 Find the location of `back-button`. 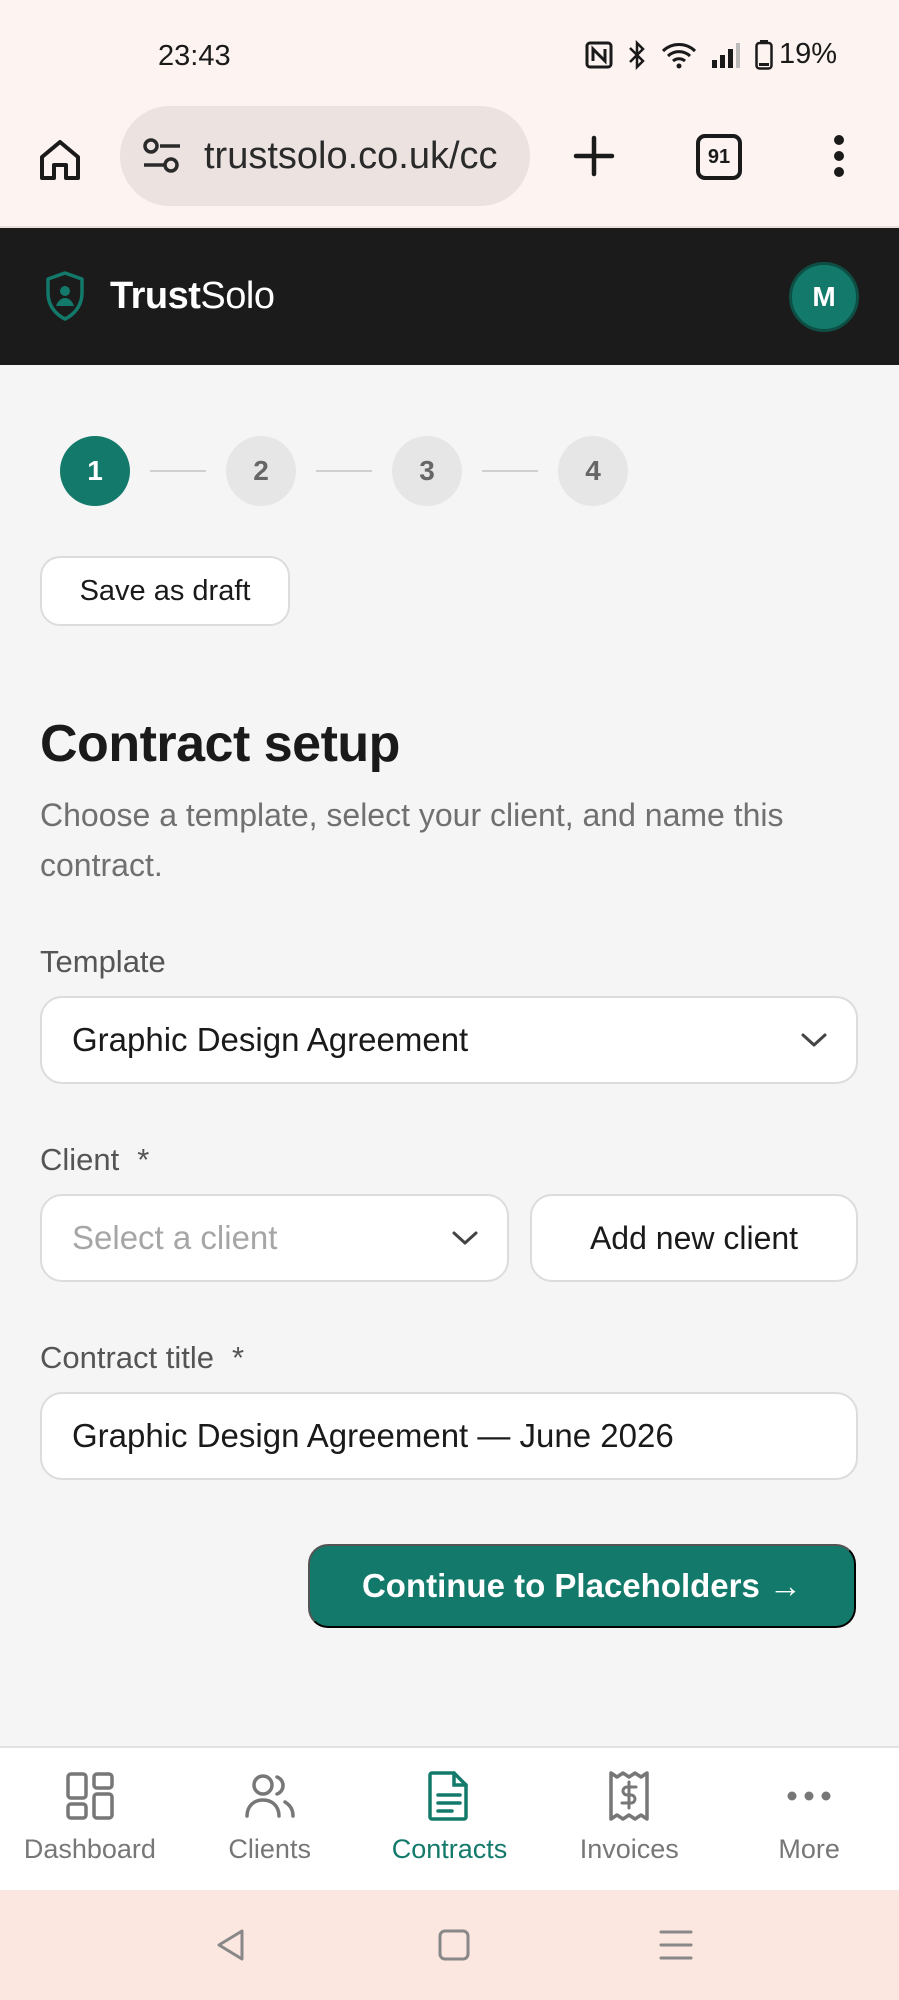

back-button is located at coordinates (231, 1945).